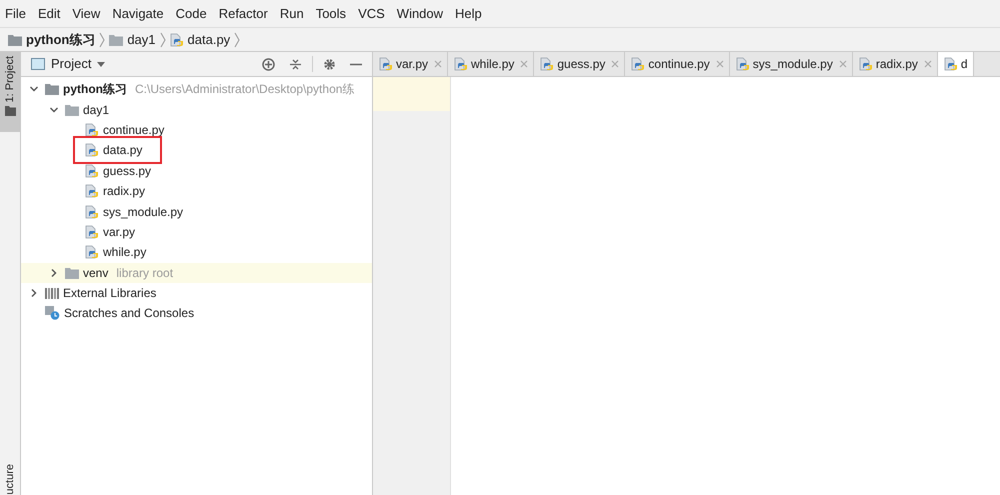  Describe the element at coordinates (243, 14) in the screenshot. I see `menu-item: Refactor` at that location.